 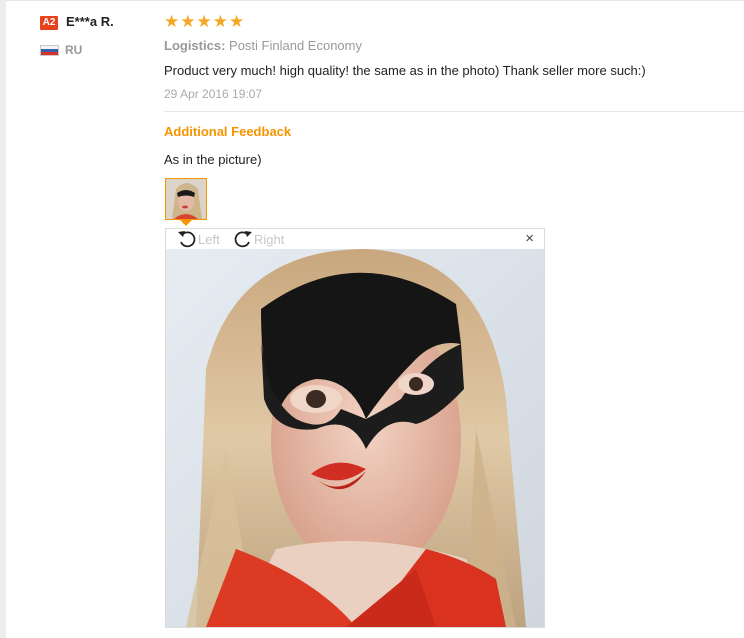 I want to click on review-date: 29 Apr 2016 19:07, so click(x=213, y=94).